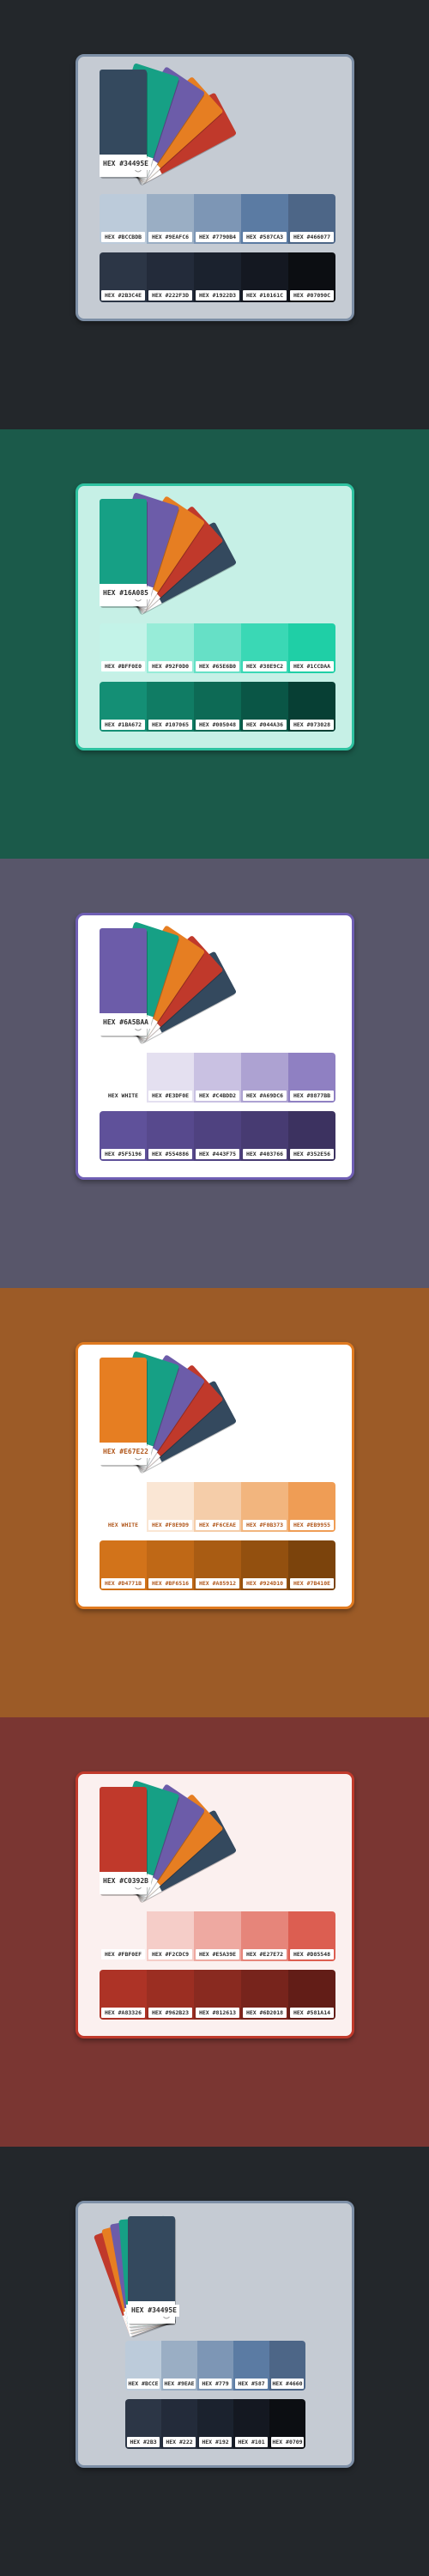 The height and width of the screenshot is (2576, 429). Describe the element at coordinates (312, 1954) in the screenshot. I see `swatch-hex-label: HEX #D85548` at that location.